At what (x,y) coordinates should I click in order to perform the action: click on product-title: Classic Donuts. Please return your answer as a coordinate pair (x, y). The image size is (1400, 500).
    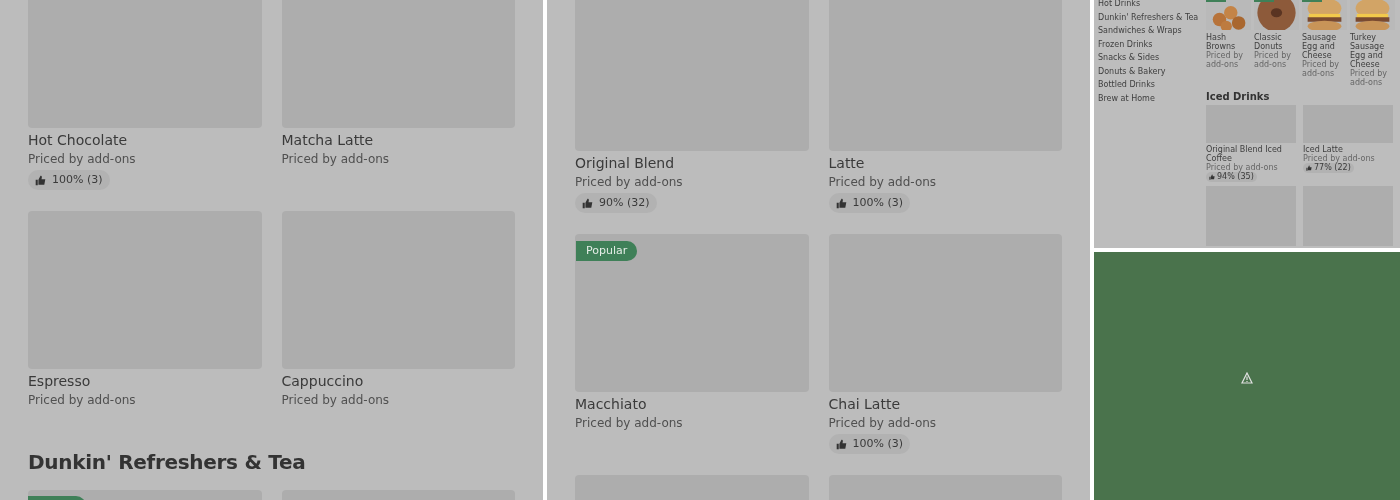
    Looking at the image, I should click on (1276, 42).